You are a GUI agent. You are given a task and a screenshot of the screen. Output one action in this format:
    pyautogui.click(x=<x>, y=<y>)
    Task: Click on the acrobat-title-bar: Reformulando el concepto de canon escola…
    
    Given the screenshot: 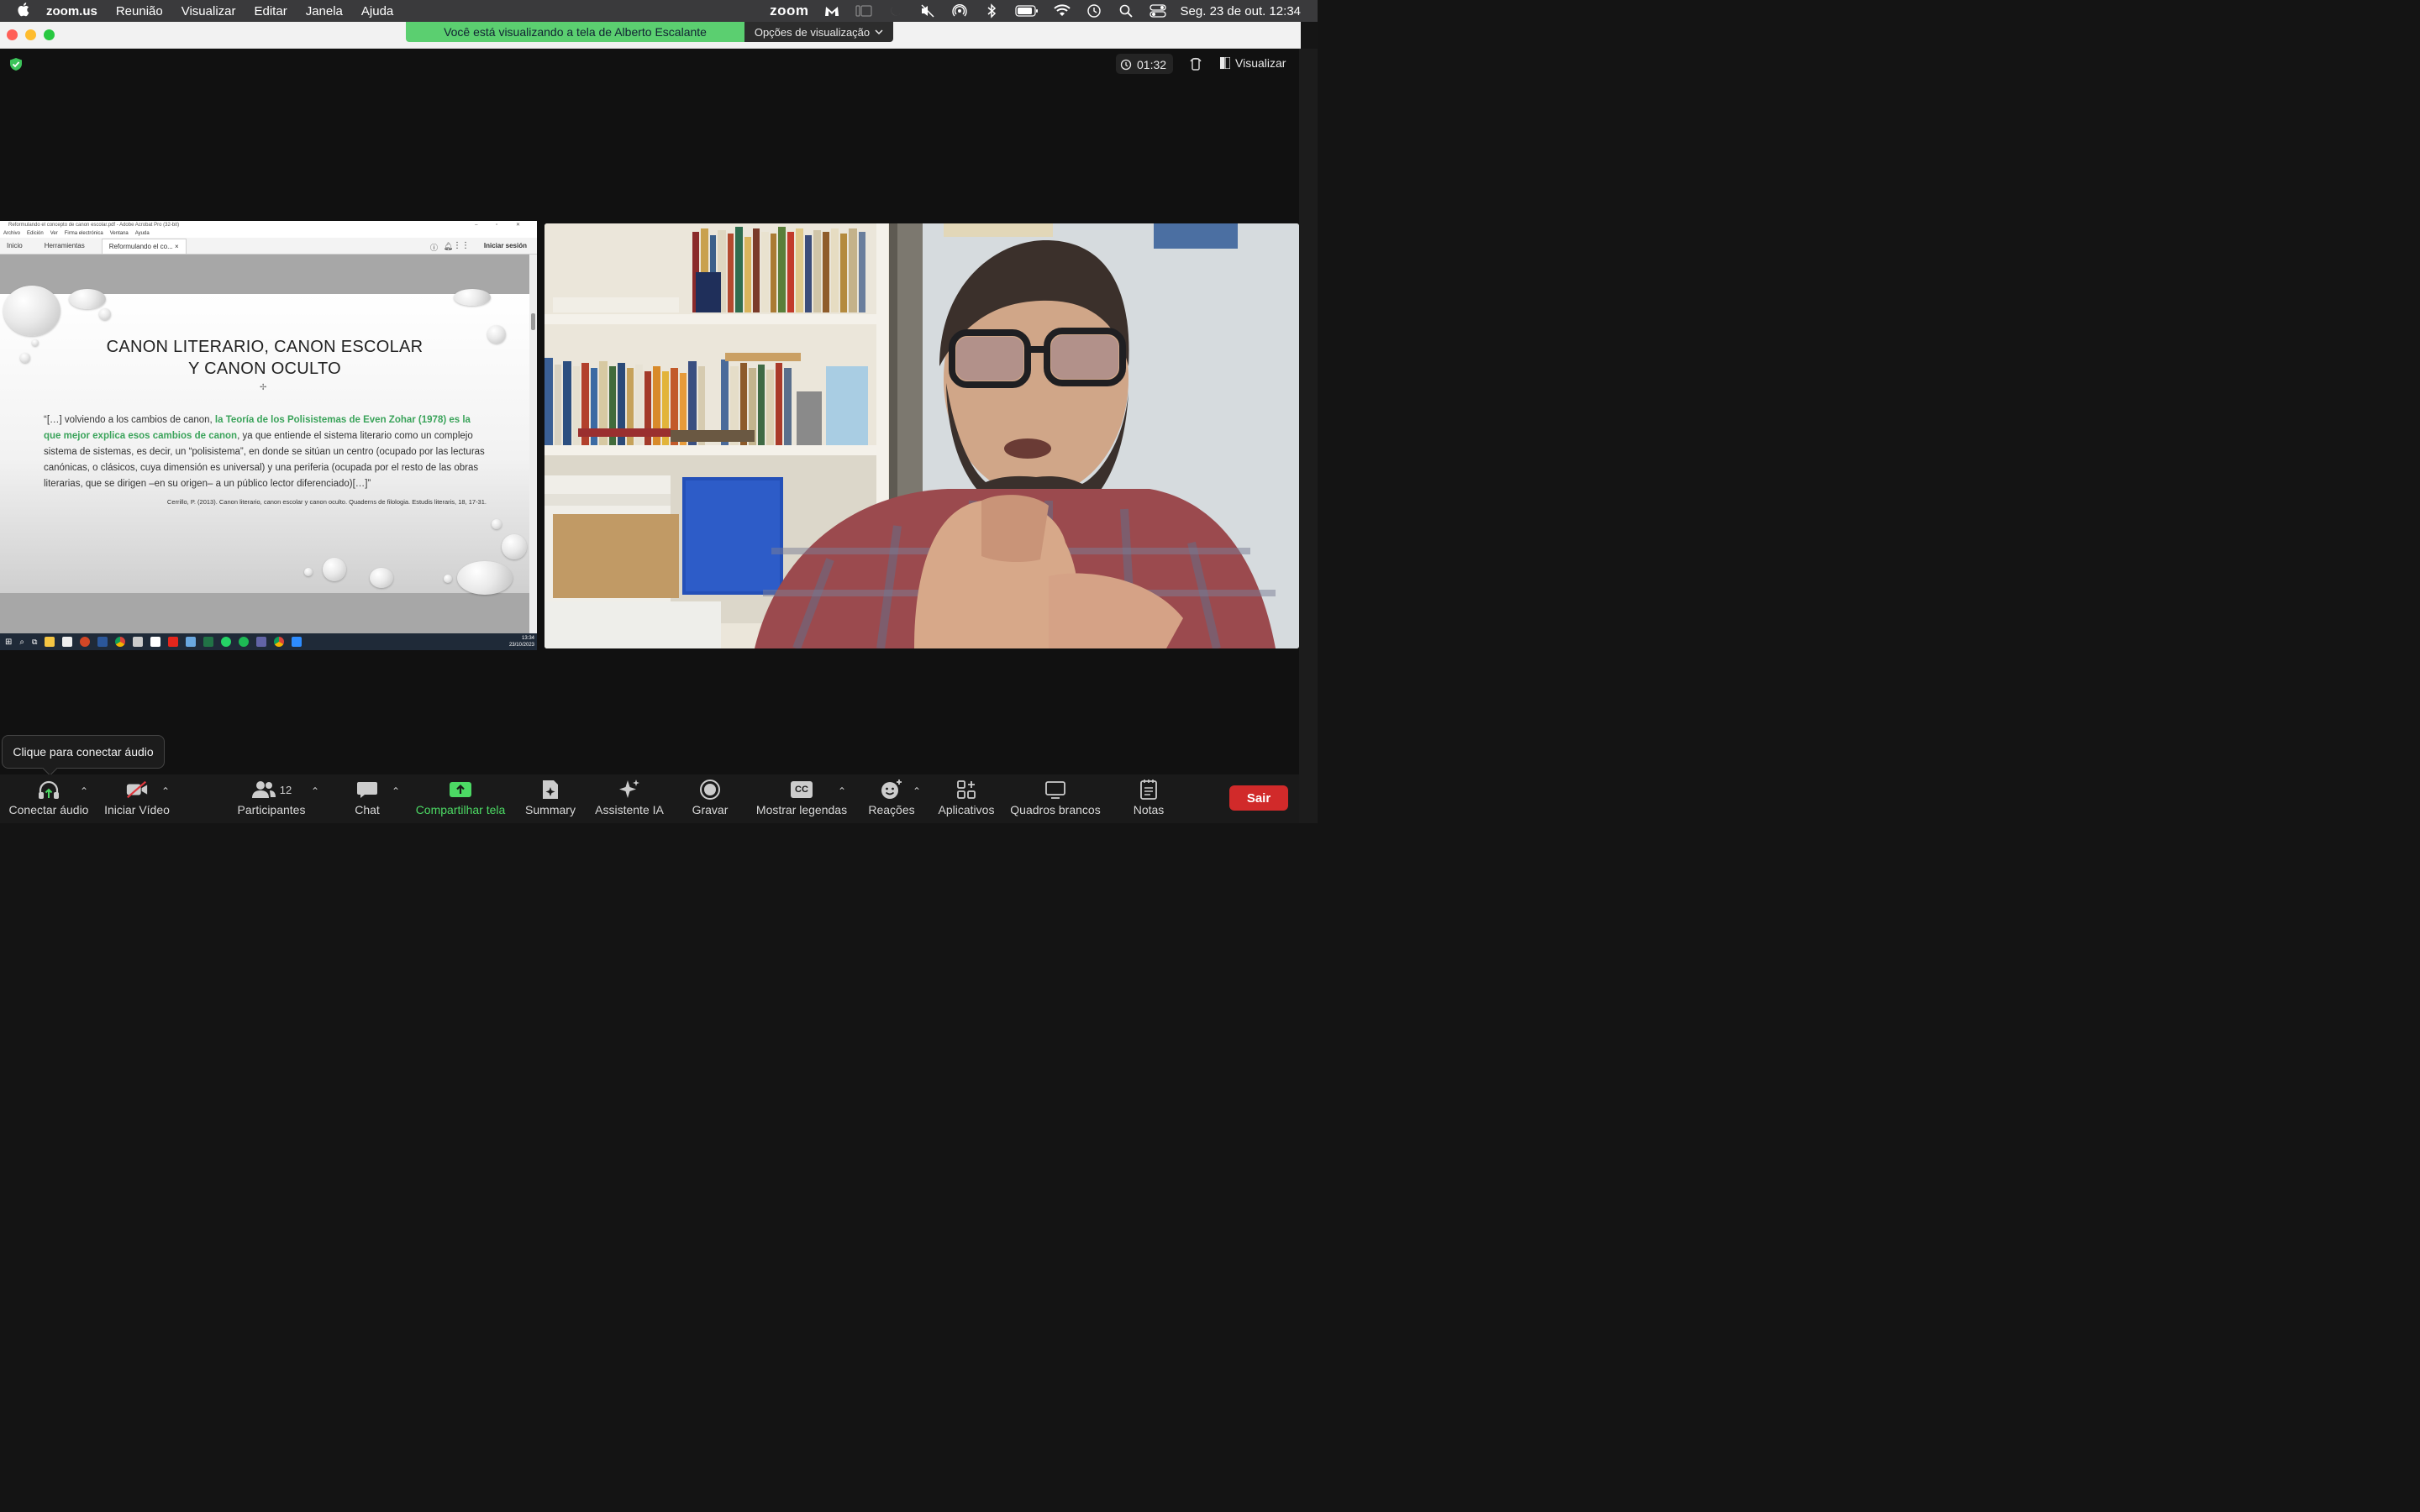 What is the action you would take?
    pyautogui.click(x=268, y=225)
    